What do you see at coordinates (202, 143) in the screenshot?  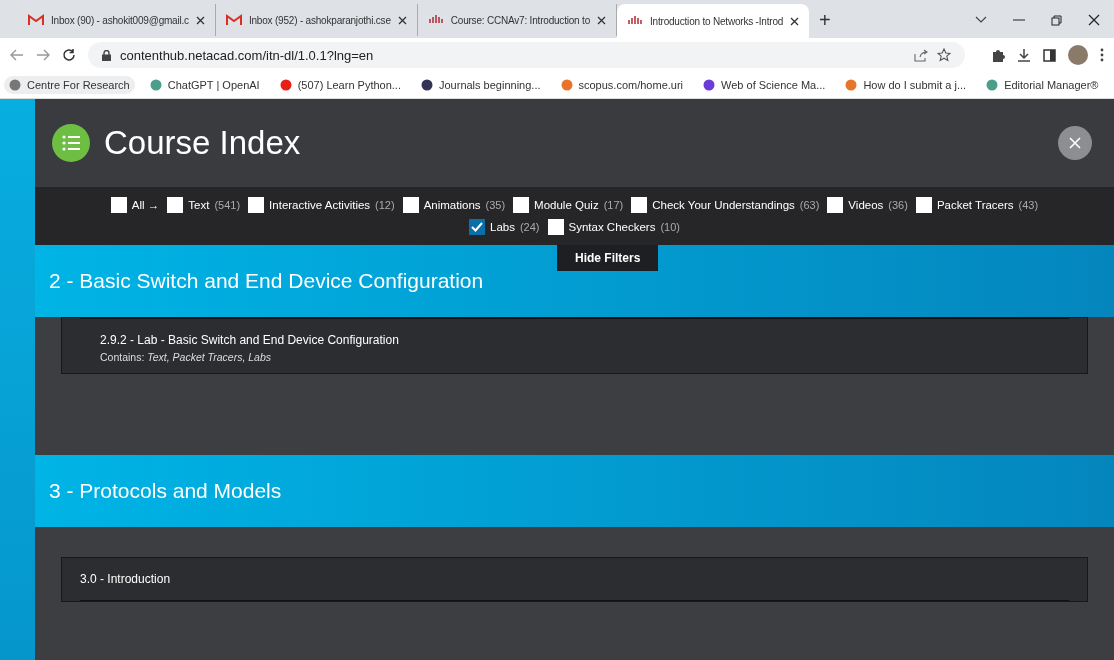 I see `course-index-title: Course Index` at bounding box center [202, 143].